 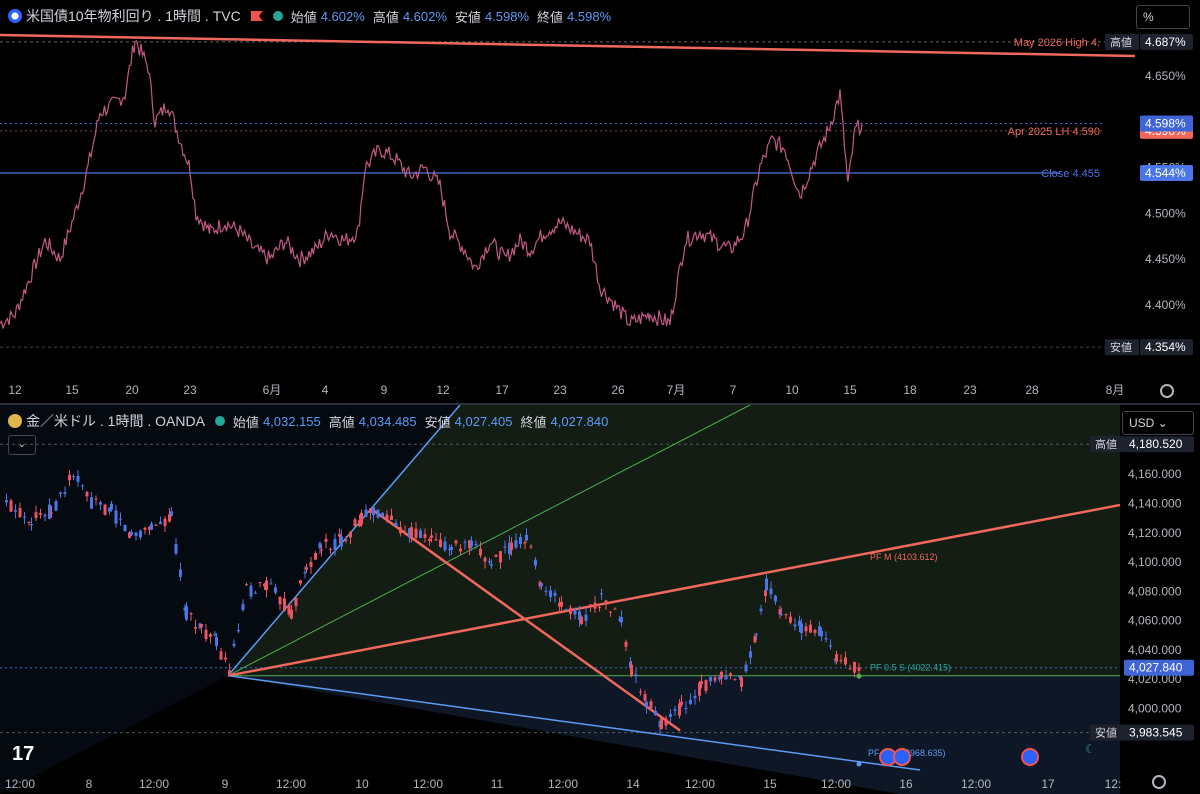 What do you see at coordinates (676, 390) in the screenshot?
I see `x-tick-label: 7月` at bounding box center [676, 390].